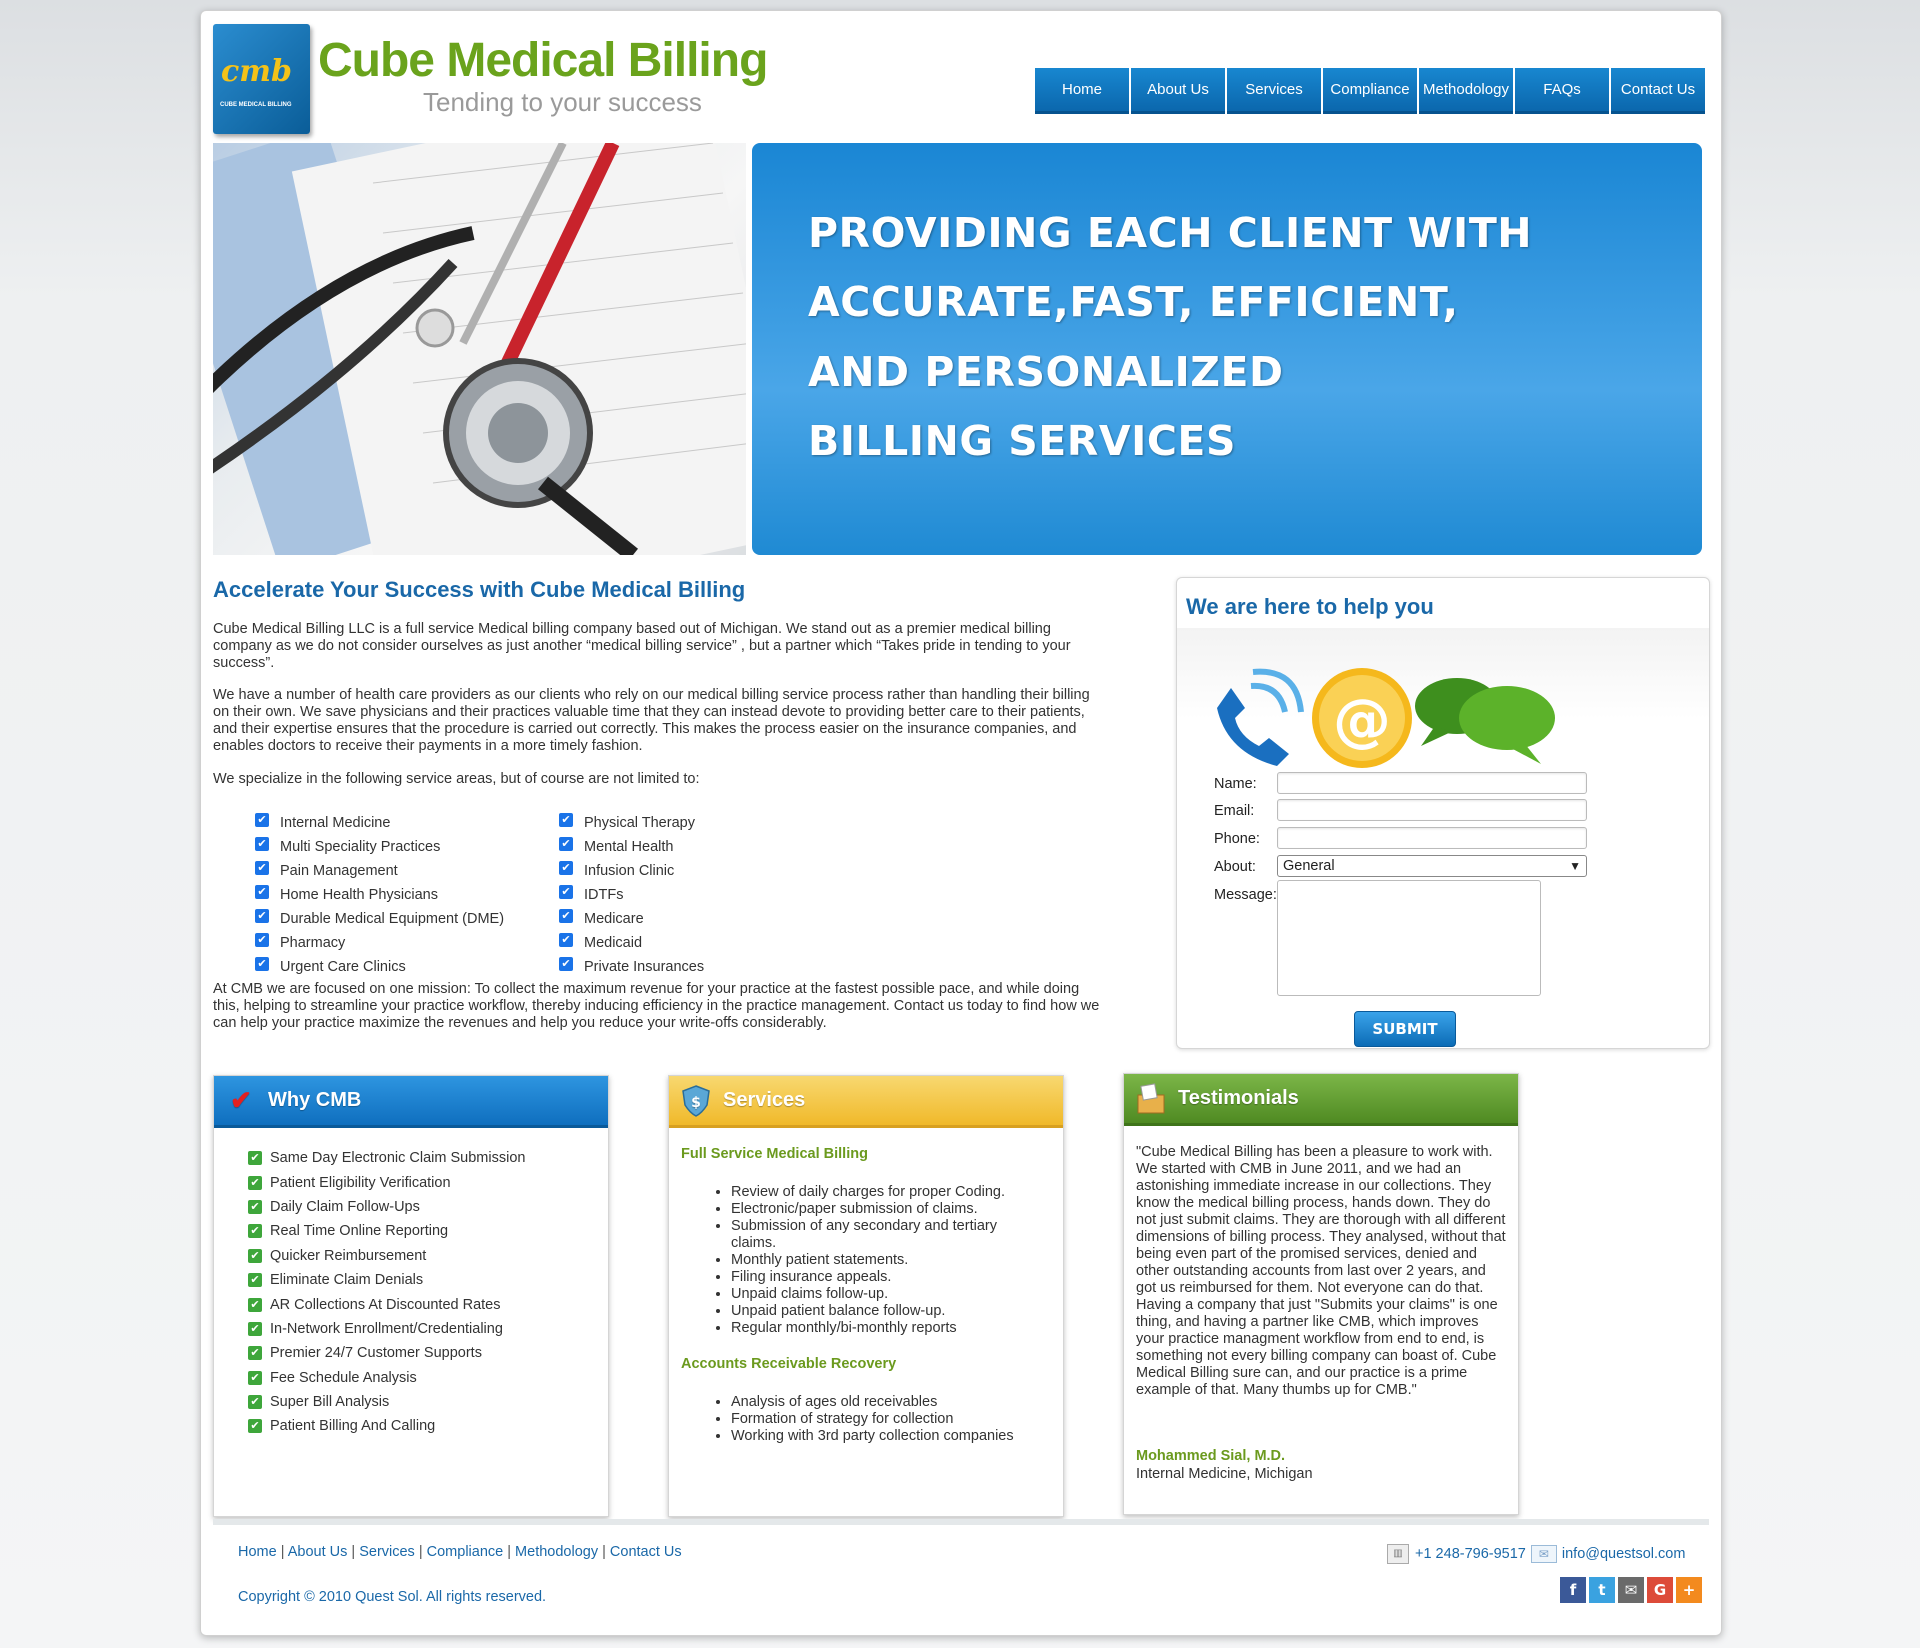  What do you see at coordinates (961, 1522) in the screenshot?
I see `footer-divider` at bounding box center [961, 1522].